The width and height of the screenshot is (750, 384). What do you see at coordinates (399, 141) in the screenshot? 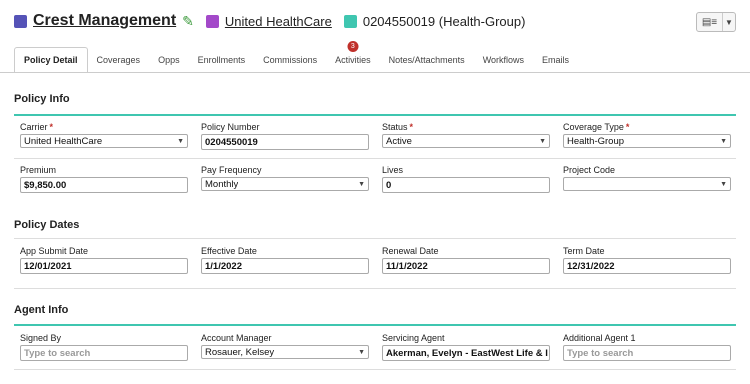
I see `select-value: Active` at bounding box center [399, 141].